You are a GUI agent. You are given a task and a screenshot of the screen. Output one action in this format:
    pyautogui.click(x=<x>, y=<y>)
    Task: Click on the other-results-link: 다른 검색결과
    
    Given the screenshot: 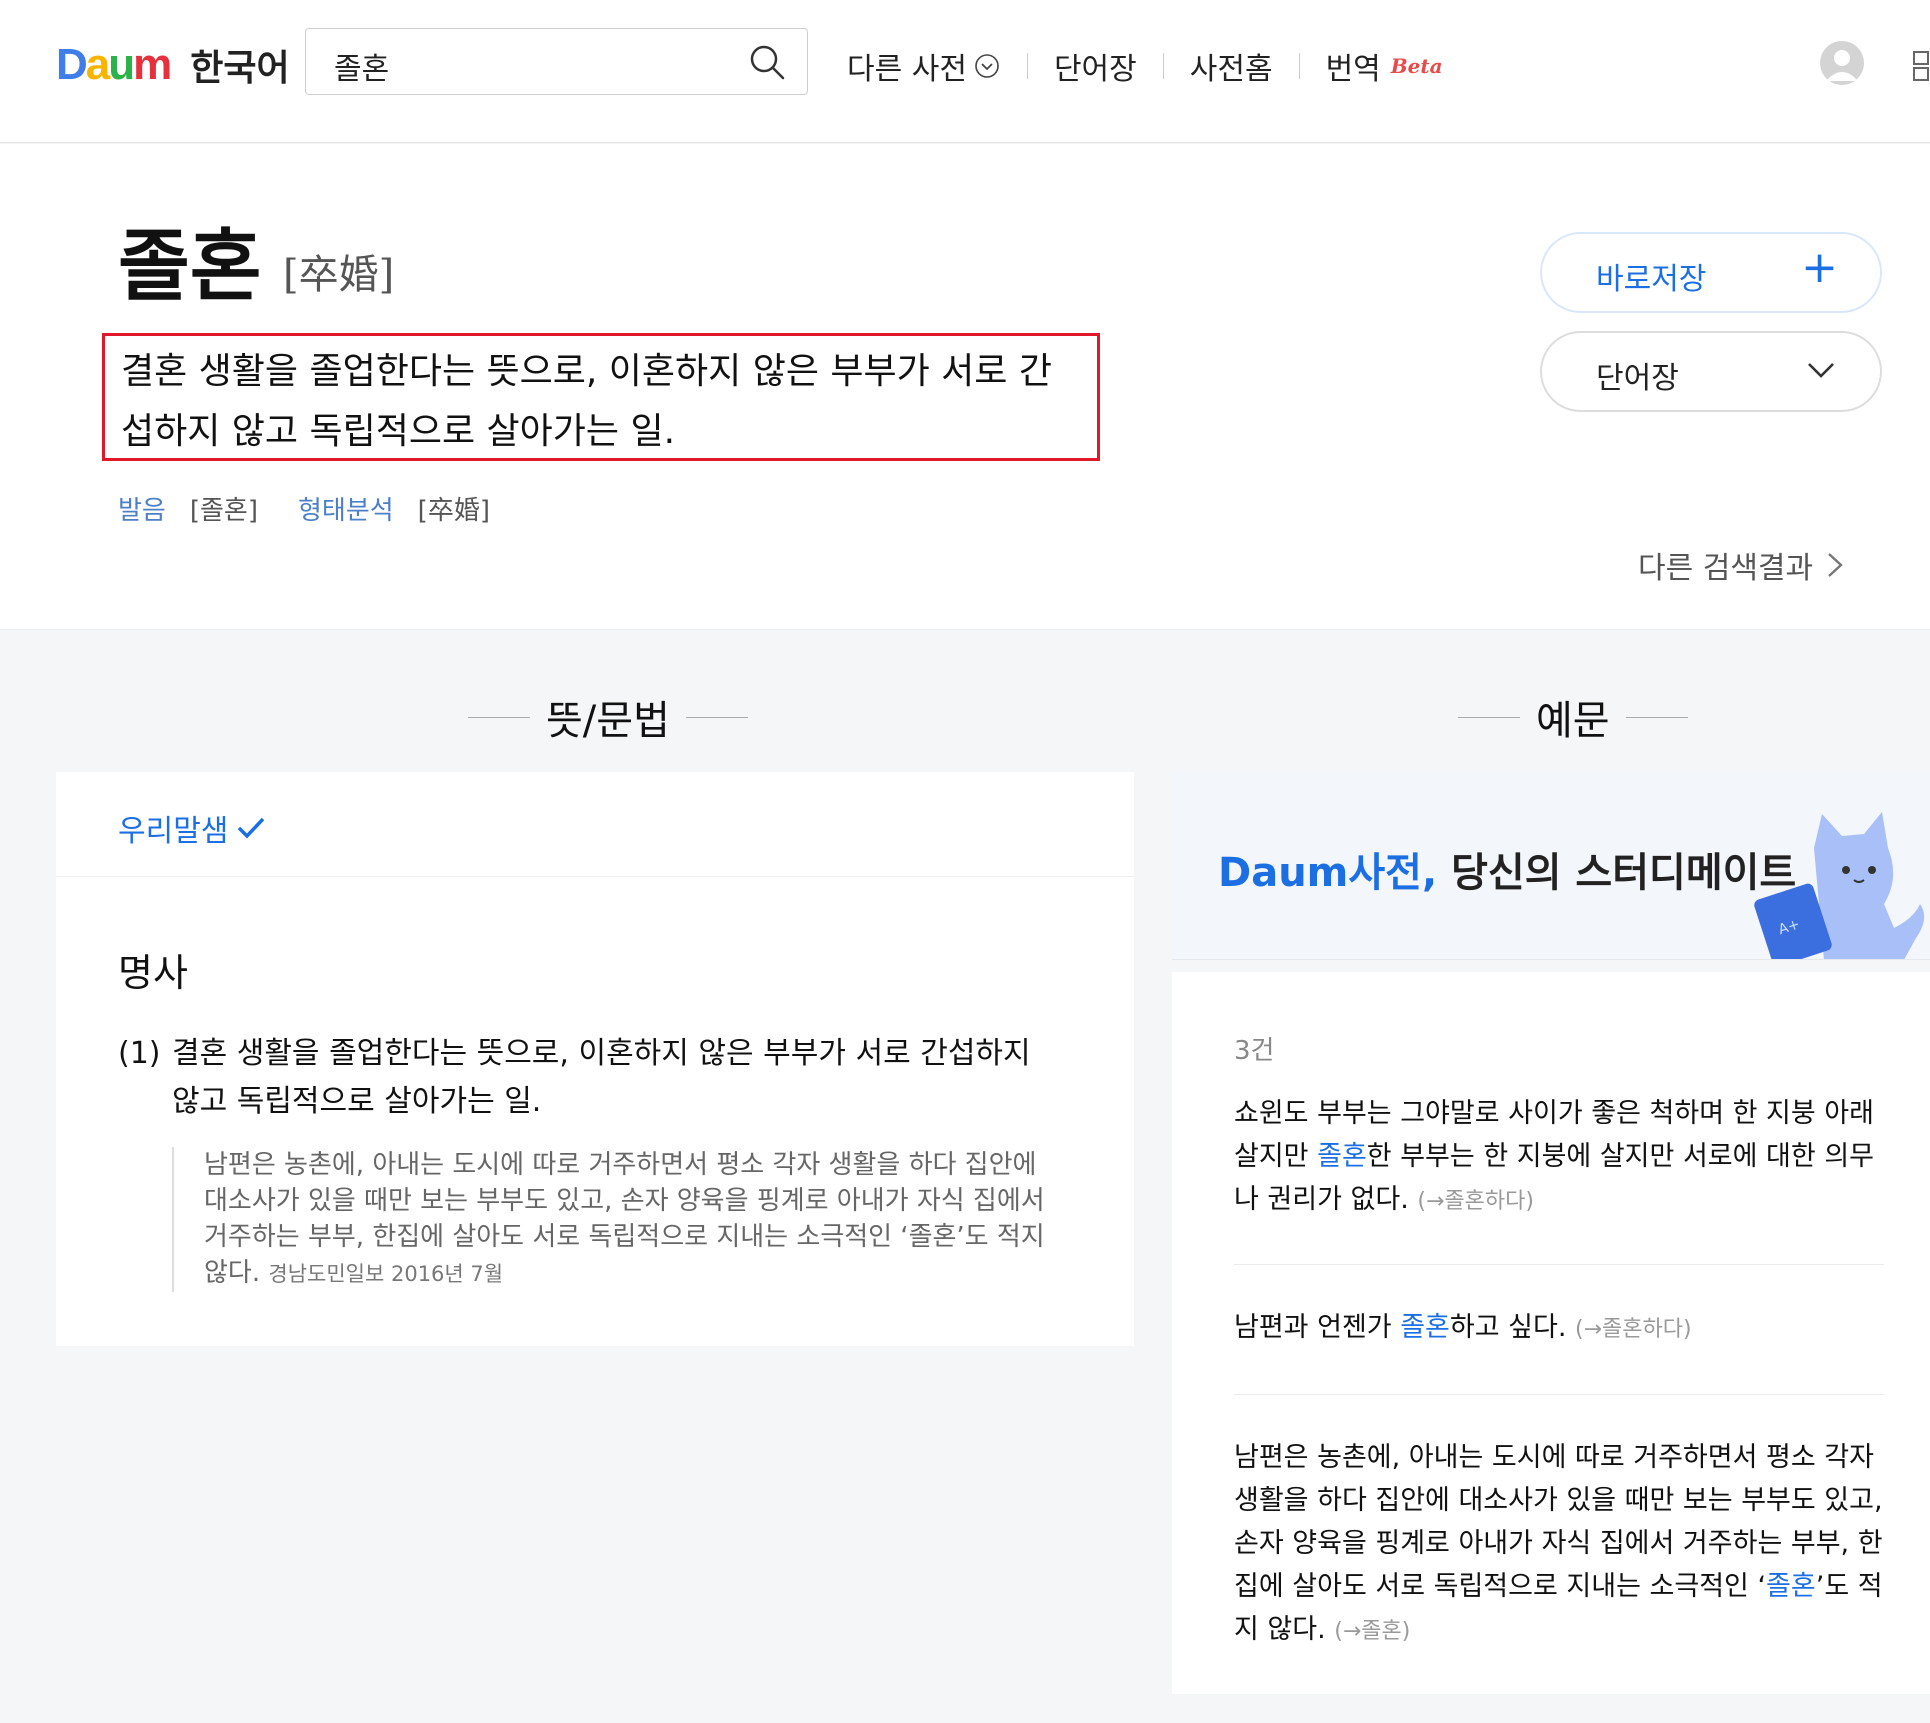 What is the action you would take?
    pyautogui.click(x=1742, y=565)
    